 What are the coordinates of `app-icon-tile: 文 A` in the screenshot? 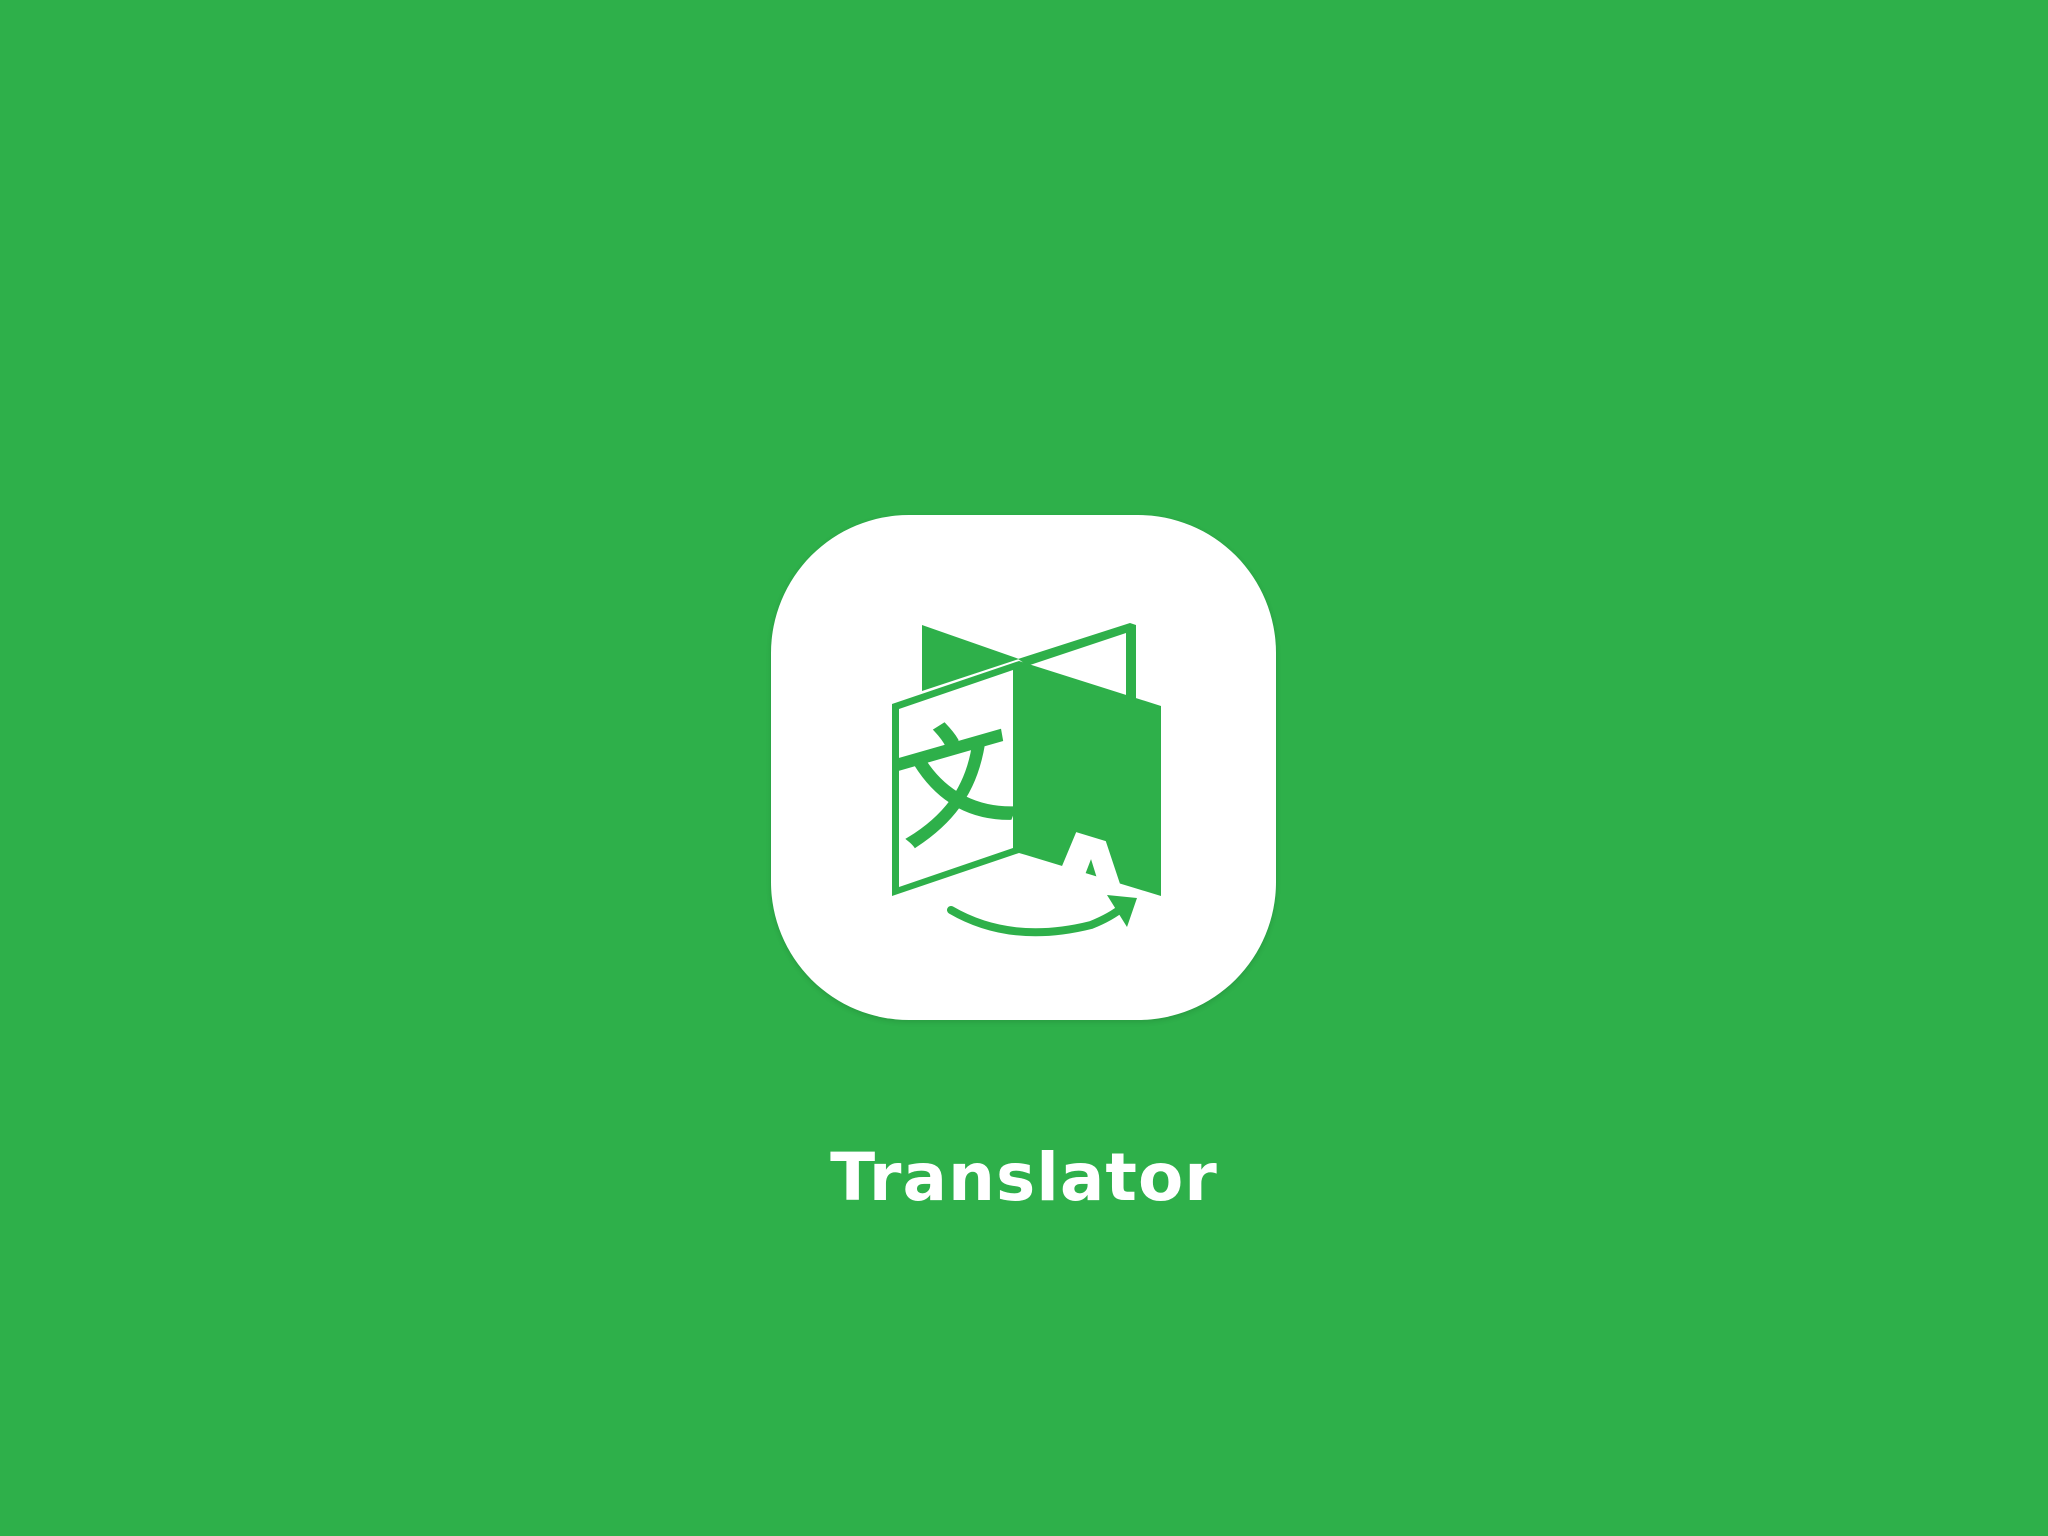 It's located at (1023, 767).